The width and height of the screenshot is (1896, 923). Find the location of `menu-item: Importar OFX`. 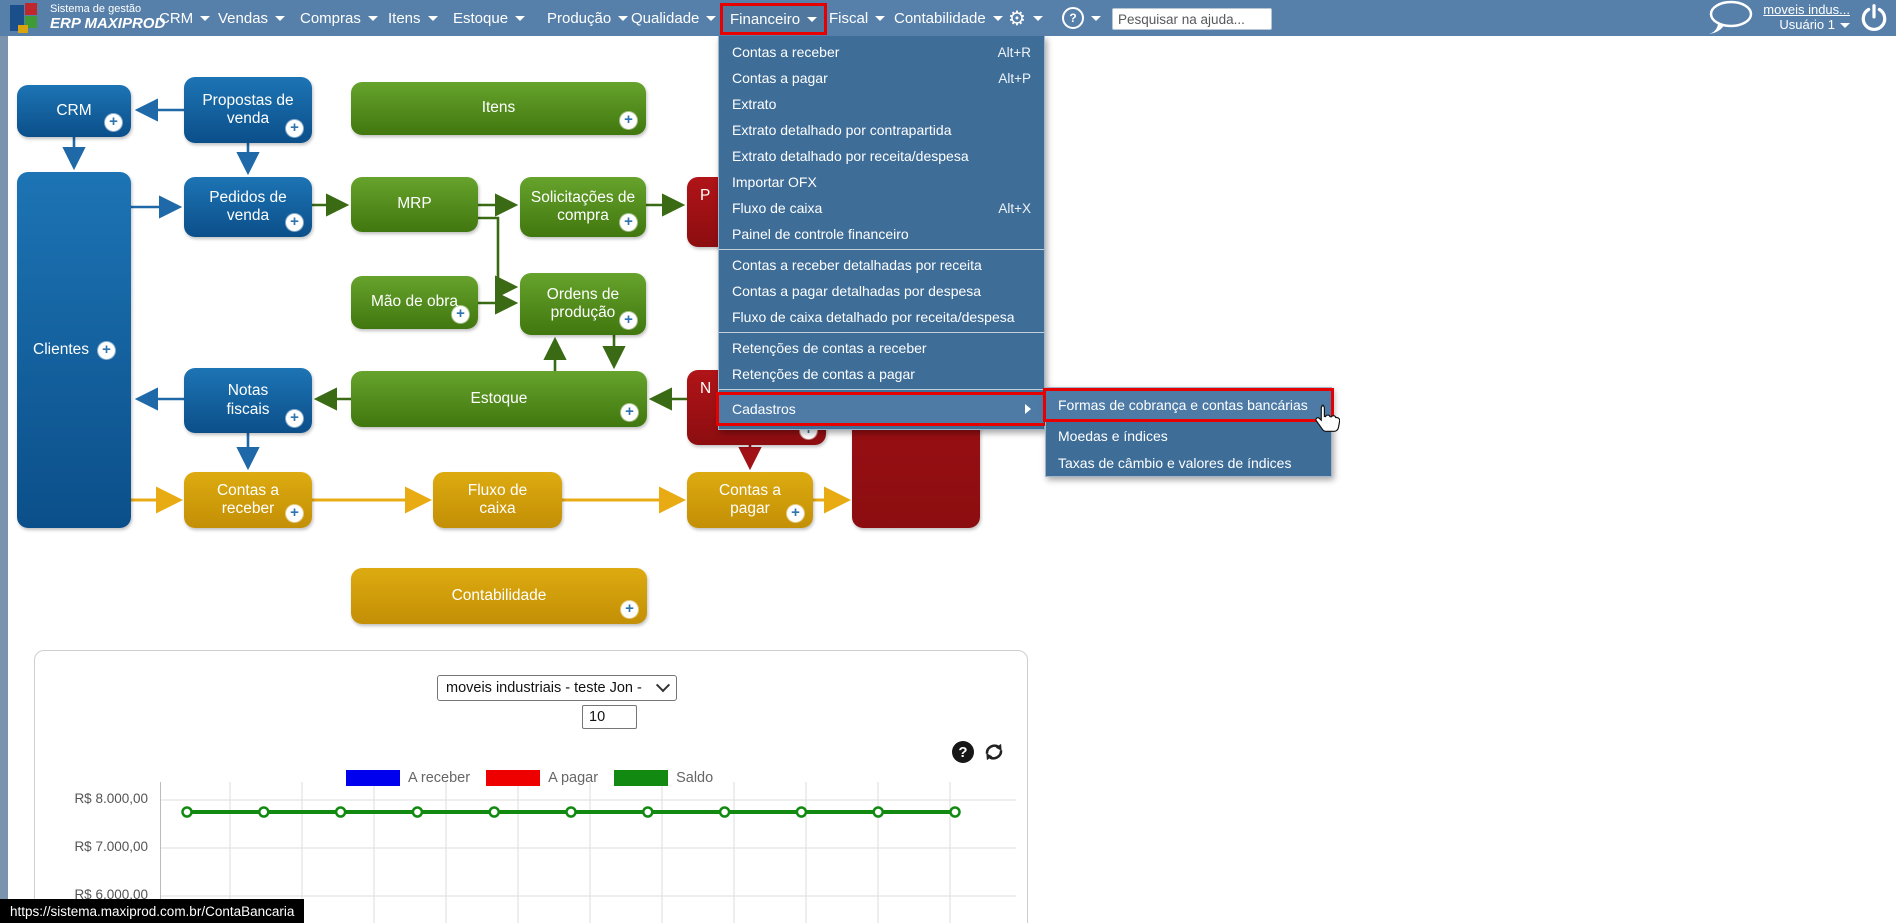

menu-item: Importar OFX is located at coordinates (881, 182).